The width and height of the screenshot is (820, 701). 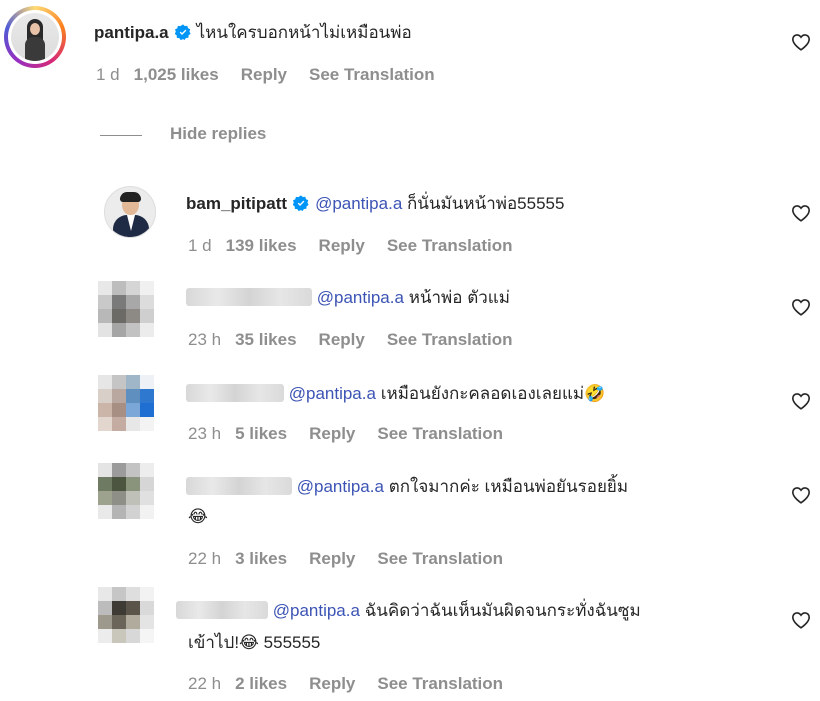 What do you see at coordinates (486, 203) in the screenshot?
I see `reply-text: ก็นั่นมันหน้าพ่อ55555` at bounding box center [486, 203].